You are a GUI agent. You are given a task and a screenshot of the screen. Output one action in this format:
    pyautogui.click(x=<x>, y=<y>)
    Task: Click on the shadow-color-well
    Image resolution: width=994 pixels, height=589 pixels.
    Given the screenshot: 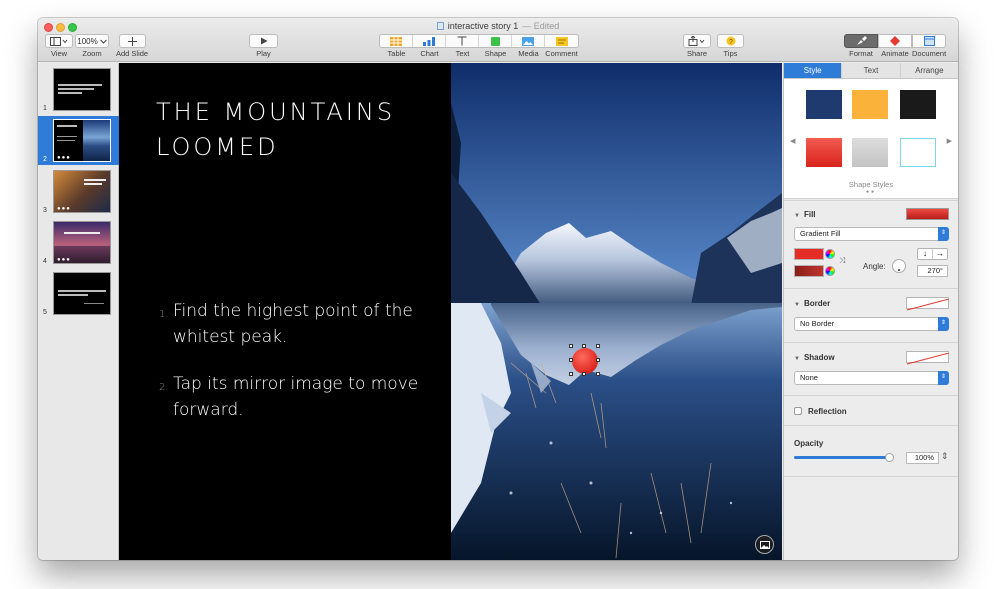 What is the action you would take?
    pyautogui.click(x=928, y=358)
    